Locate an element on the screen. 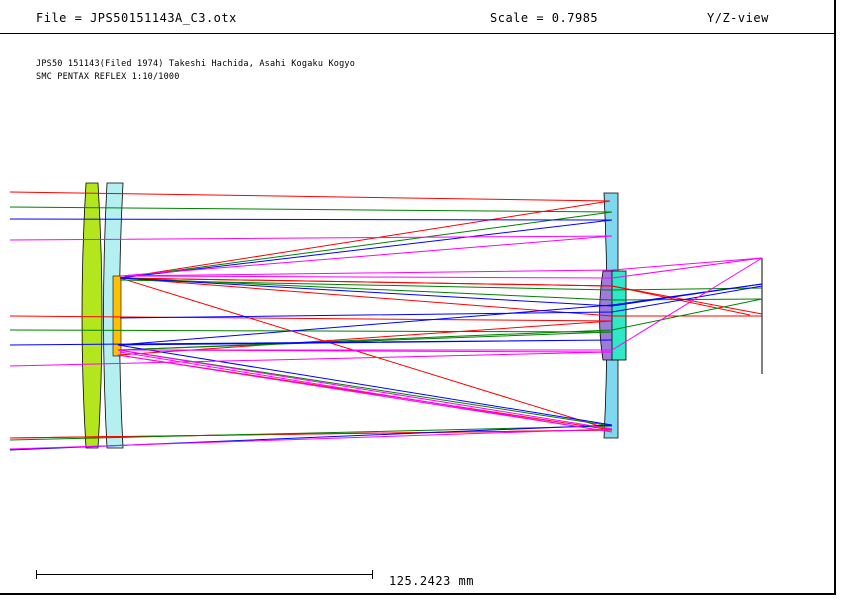 This screenshot has height=601, width=843. scale-bar-left-tick is located at coordinates (36, 574).